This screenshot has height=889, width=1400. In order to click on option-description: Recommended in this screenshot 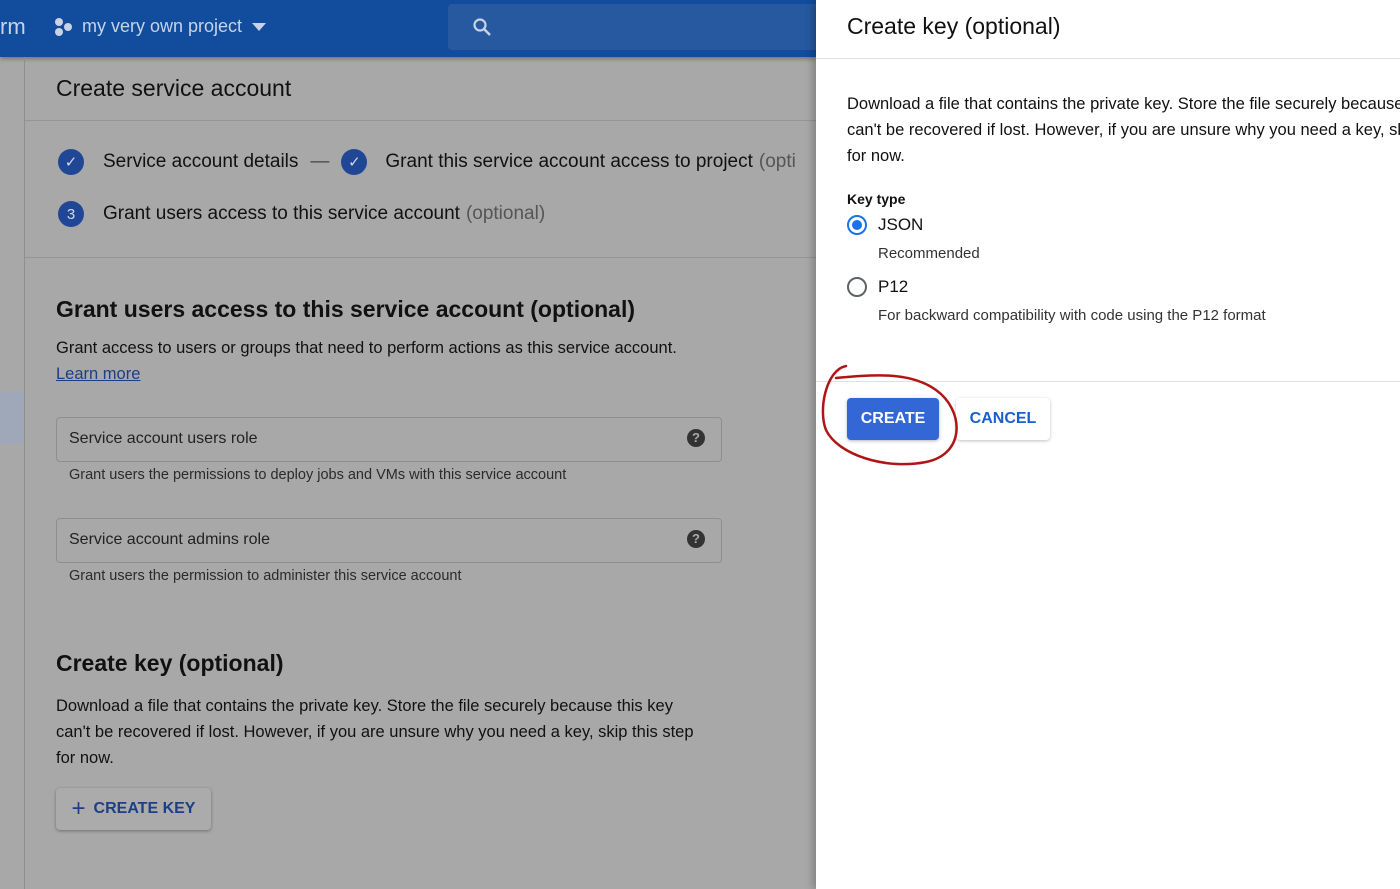, I will do `click(929, 253)`.